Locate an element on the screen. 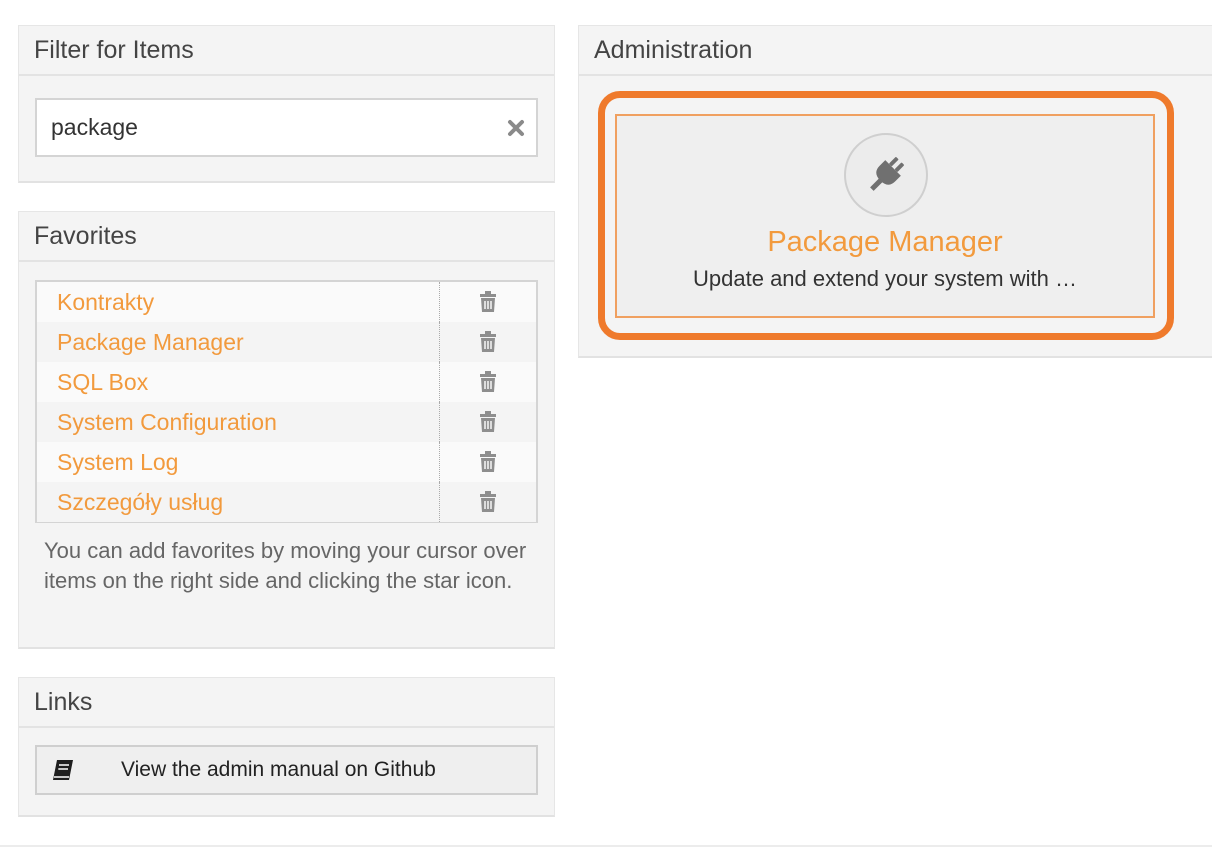  plug-icon is located at coordinates (886, 175).